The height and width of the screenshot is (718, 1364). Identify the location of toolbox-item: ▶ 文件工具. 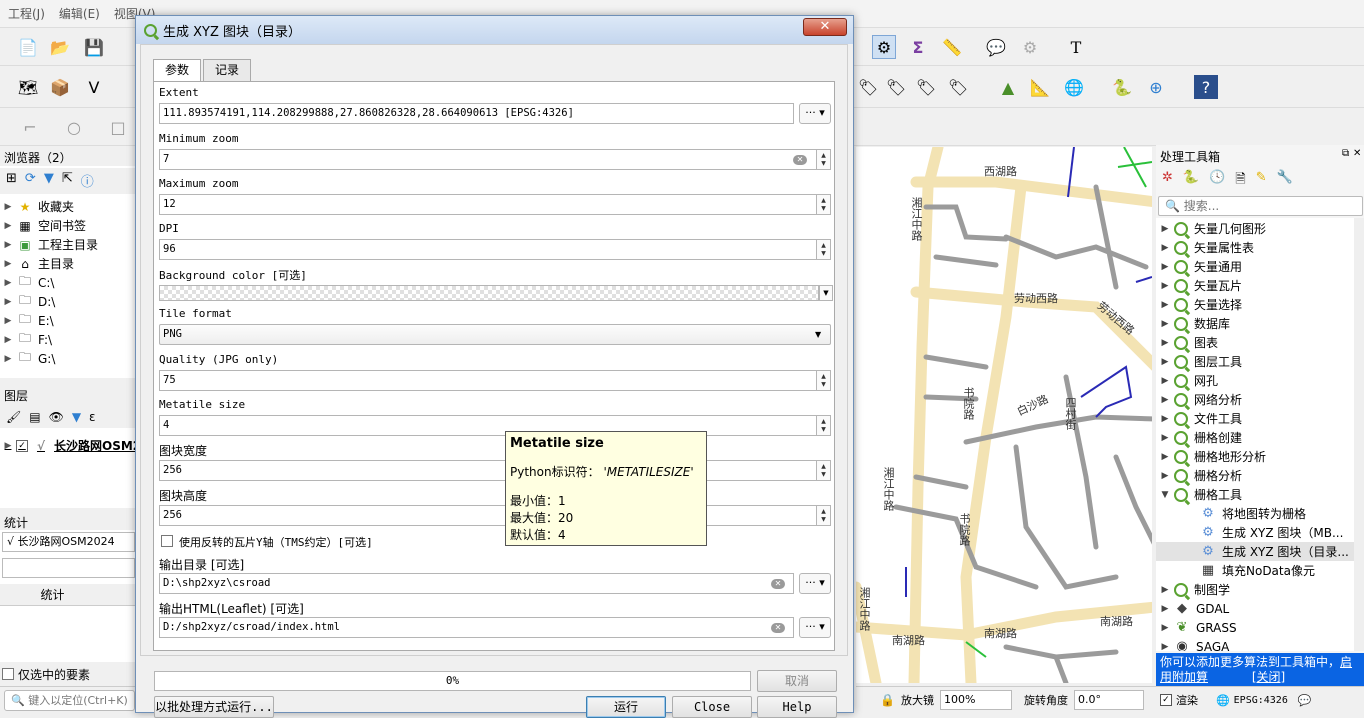
(1199, 418).